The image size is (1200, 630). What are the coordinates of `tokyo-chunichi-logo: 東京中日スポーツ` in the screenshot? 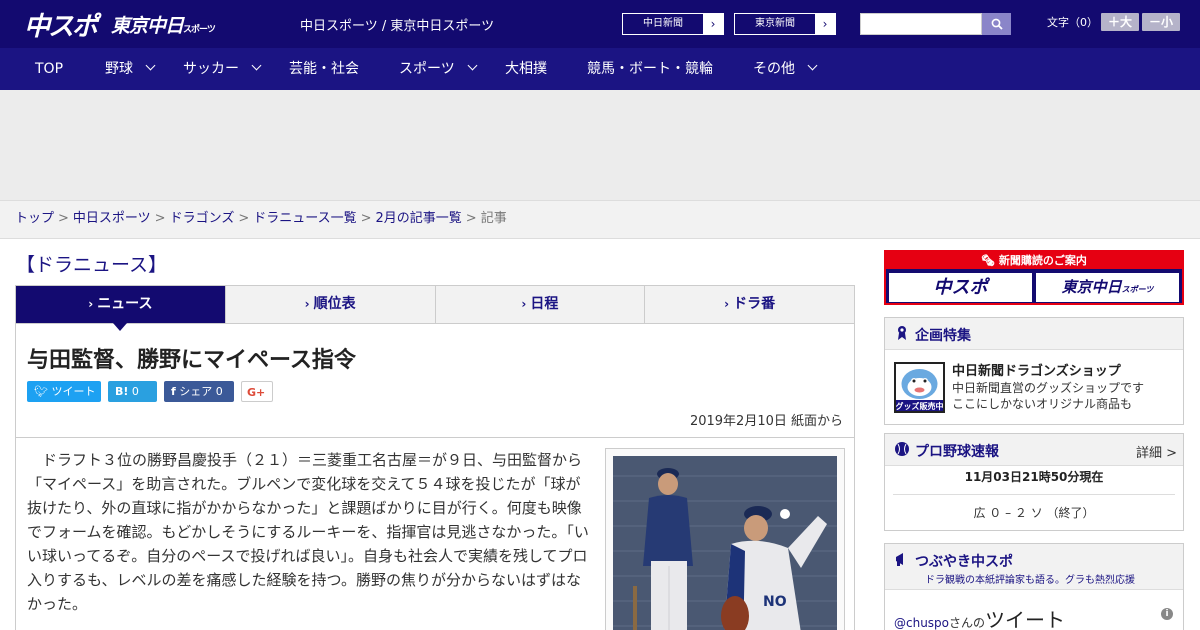 It's located at (163, 24).